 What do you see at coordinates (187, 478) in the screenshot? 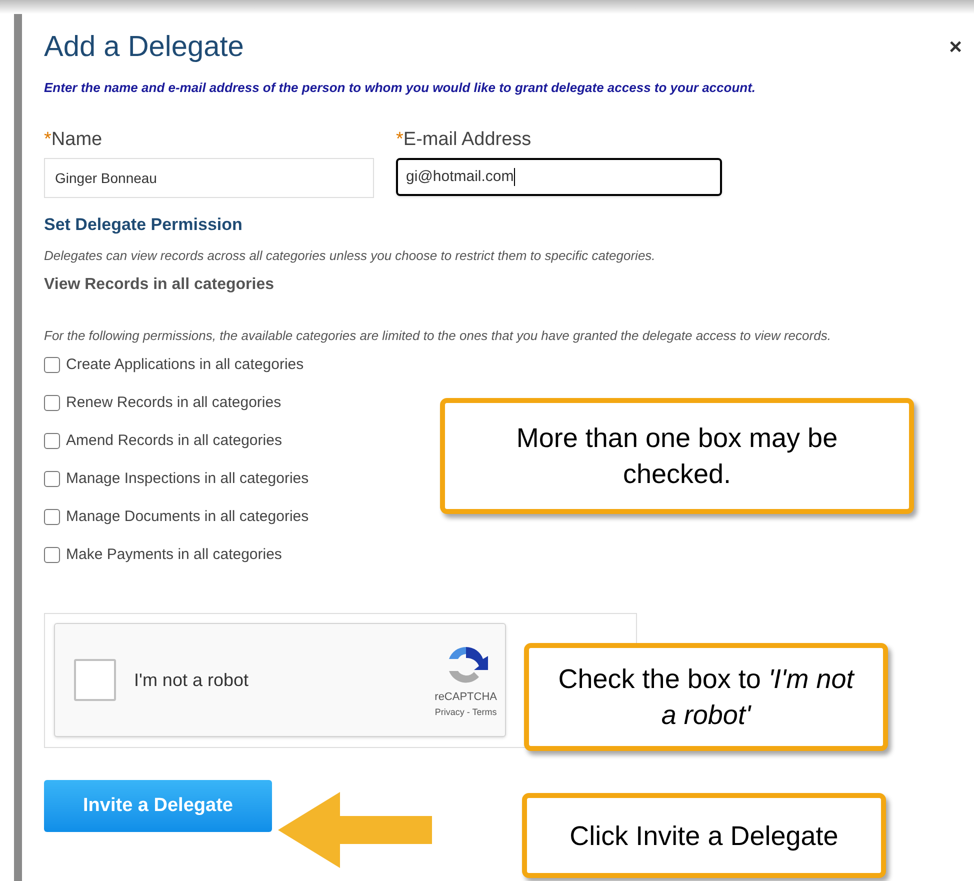
I see `checkbox-label: Manage Inspections in all categories` at bounding box center [187, 478].